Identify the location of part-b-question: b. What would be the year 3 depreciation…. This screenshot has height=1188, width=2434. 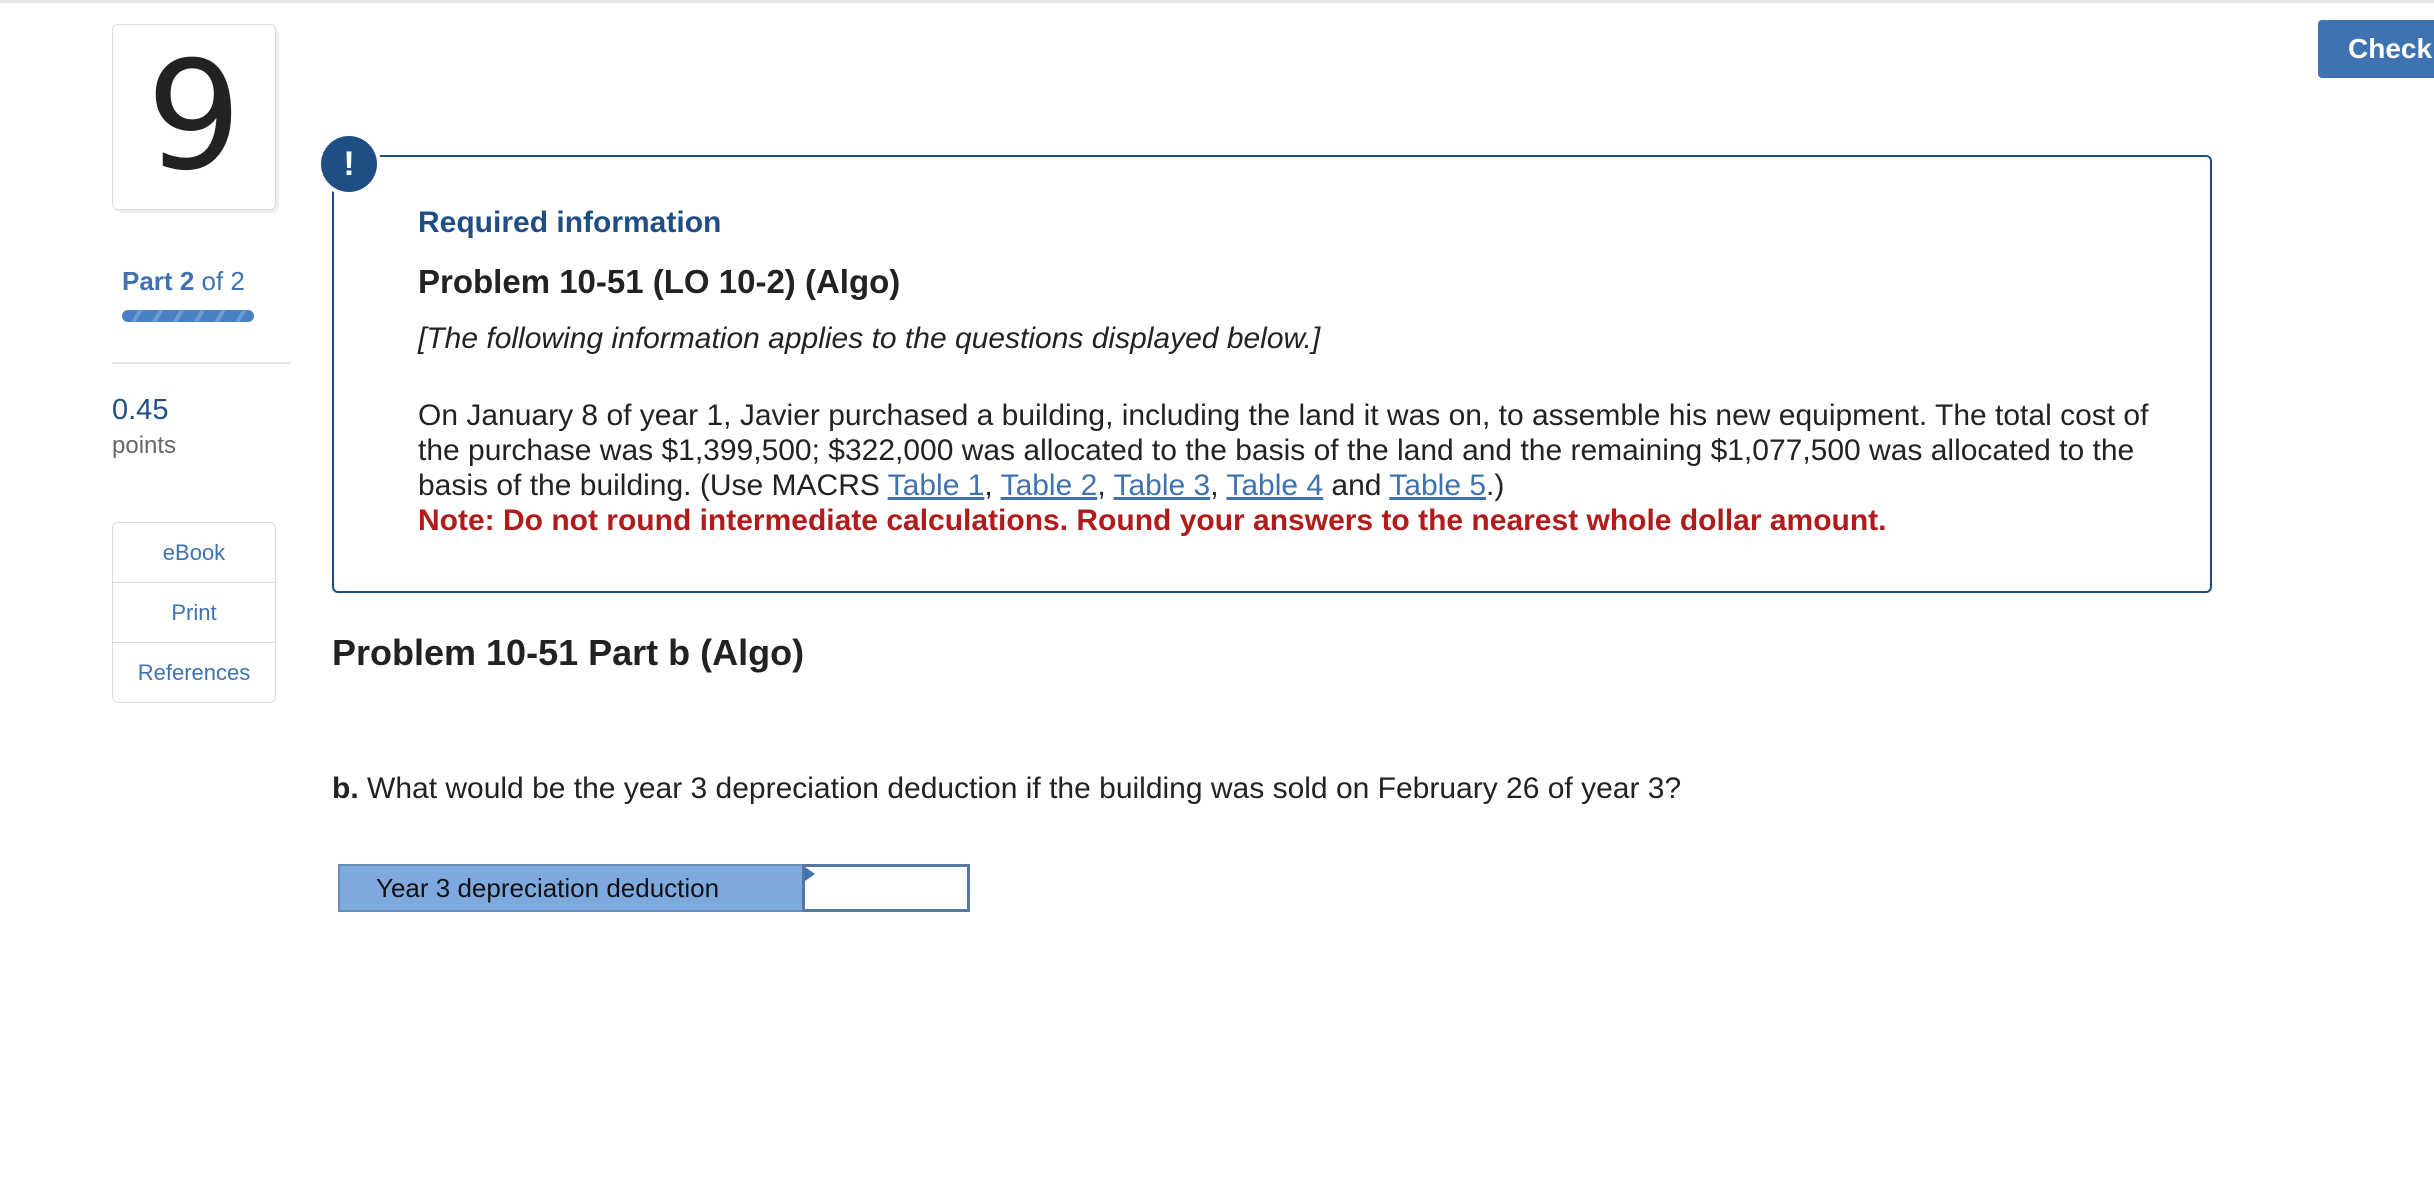
(1006, 789).